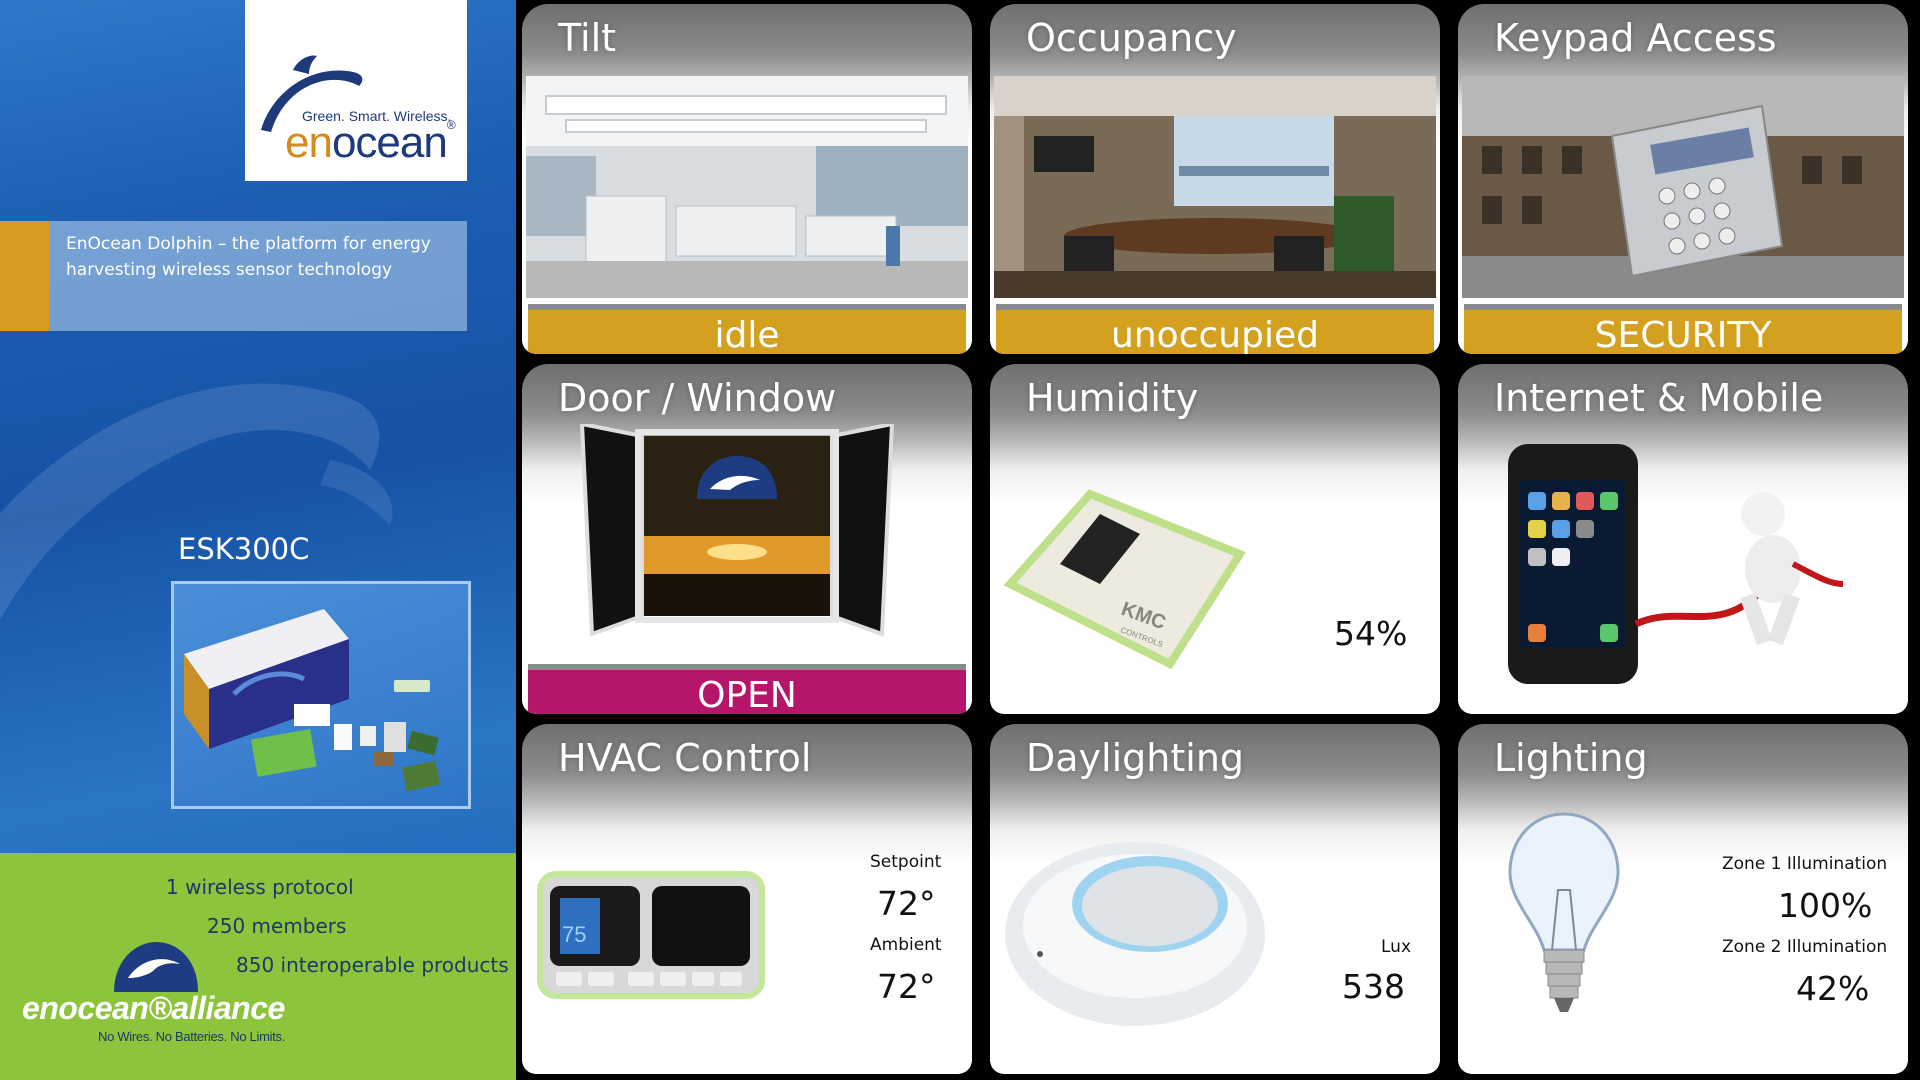 Image resolution: width=1920 pixels, height=1080 pixels. What do you see at coordinates (1805, 864) in the screenshot?
I see `zone1-label: Zone 1 Illumination` at bounding box center [1805, 864].